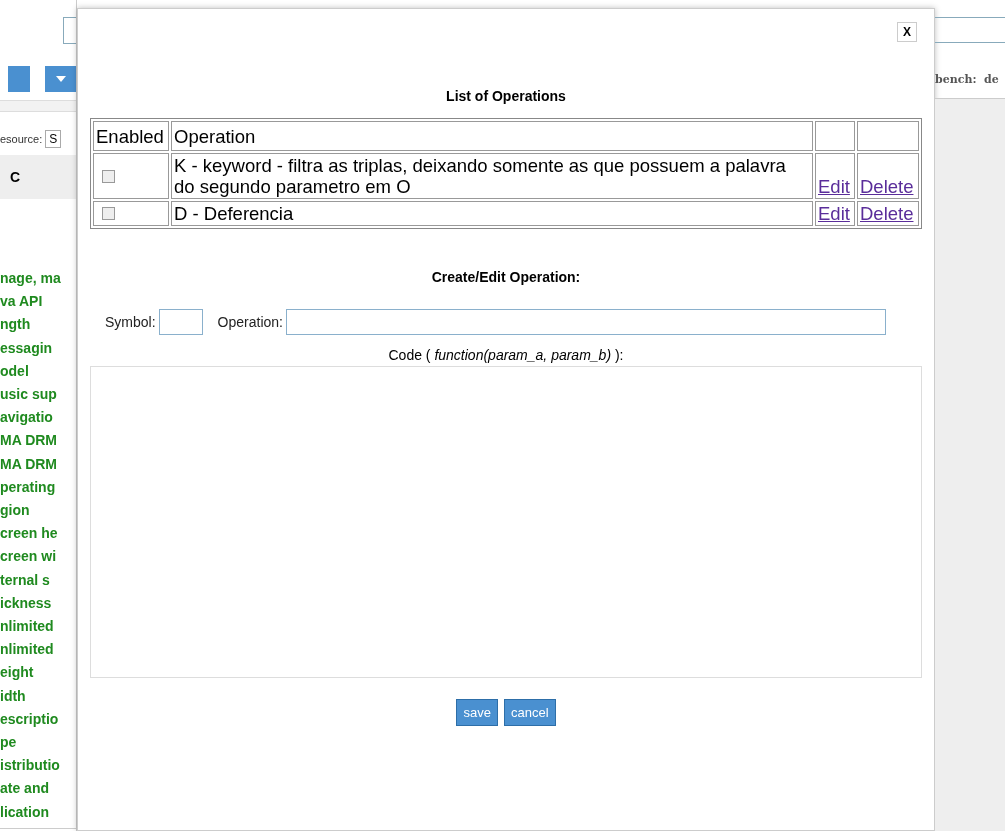 Image resolution: width=1005 pixels, height=831 pixels. Describe the element at coordinates (38, 534) in the screenshot. I see `property-item: creen he` at that location.